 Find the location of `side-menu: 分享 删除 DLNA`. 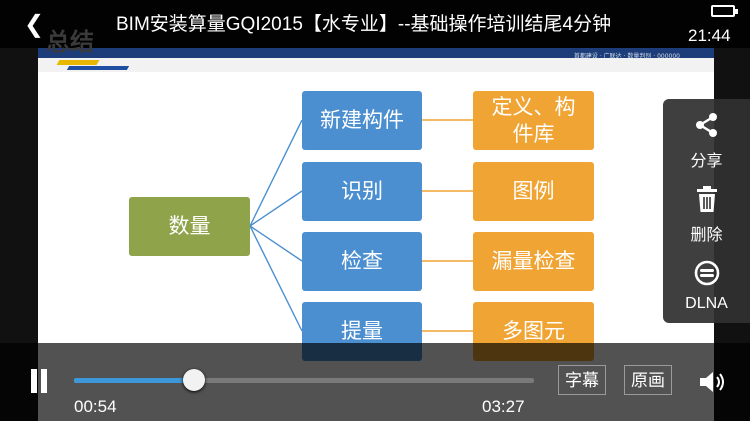

side-menu: 分享 删除 DLNA is located at coordinates (706, 211).